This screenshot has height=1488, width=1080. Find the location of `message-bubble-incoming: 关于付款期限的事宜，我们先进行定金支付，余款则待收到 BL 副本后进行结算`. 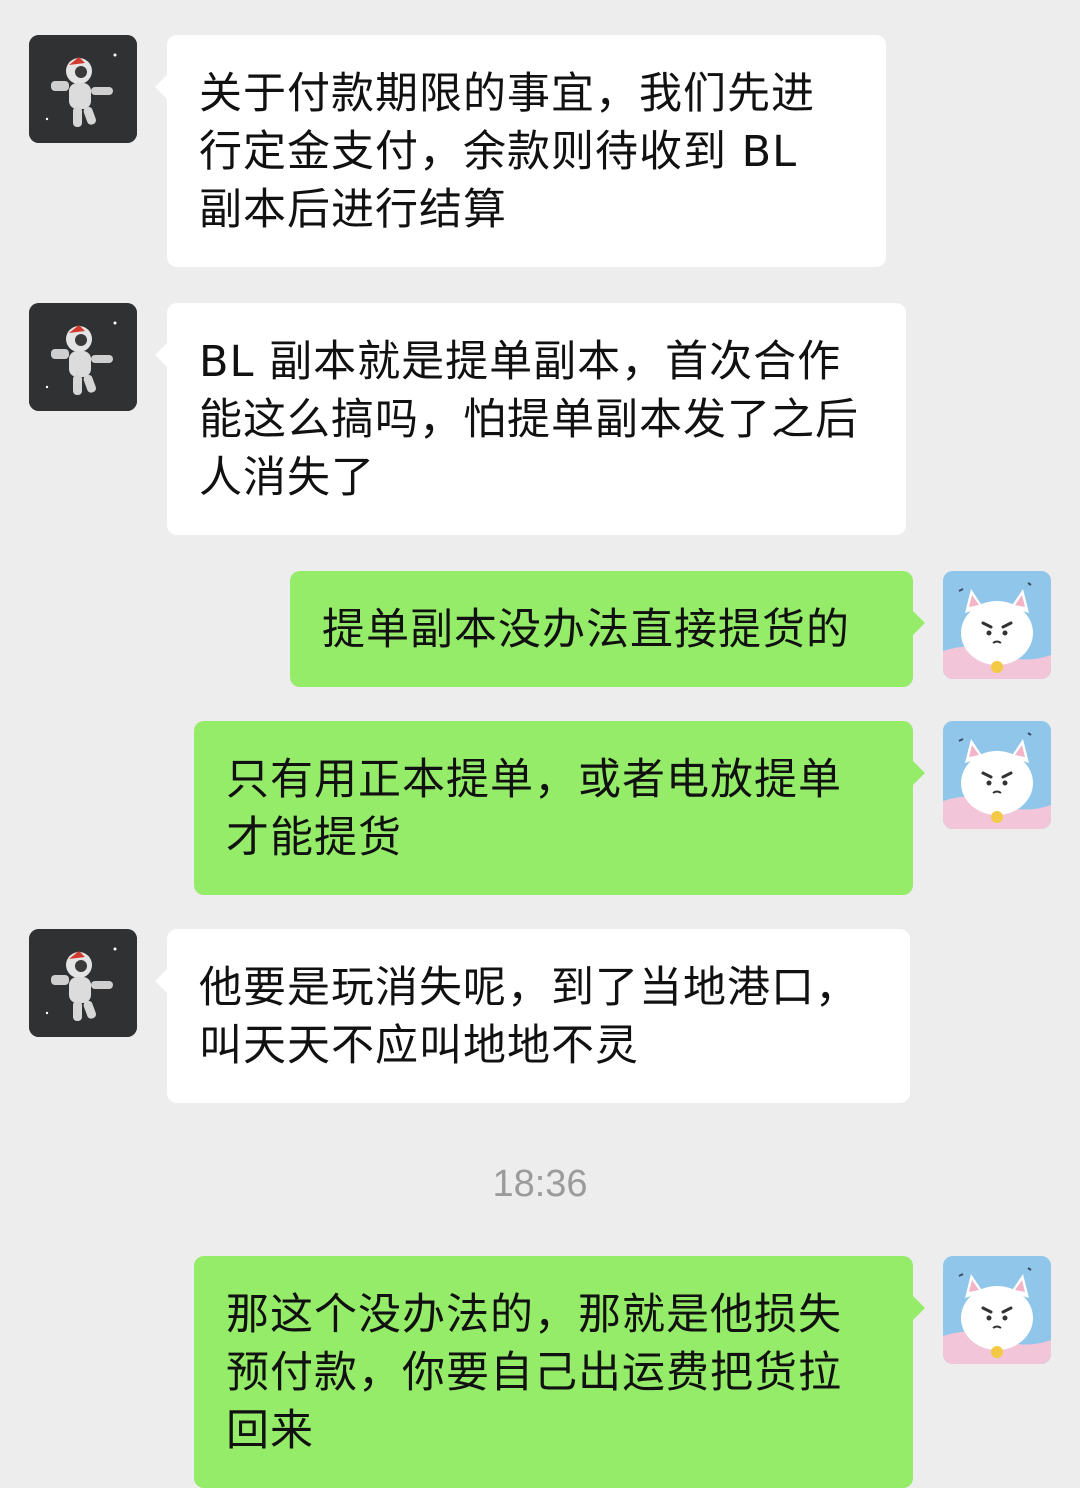

message-bubble-incoming: 关于付款期限的事宜，我们先进行定金支付，余款则待收到 BL 副本后进行结算 is located at coordinates (520, 151).